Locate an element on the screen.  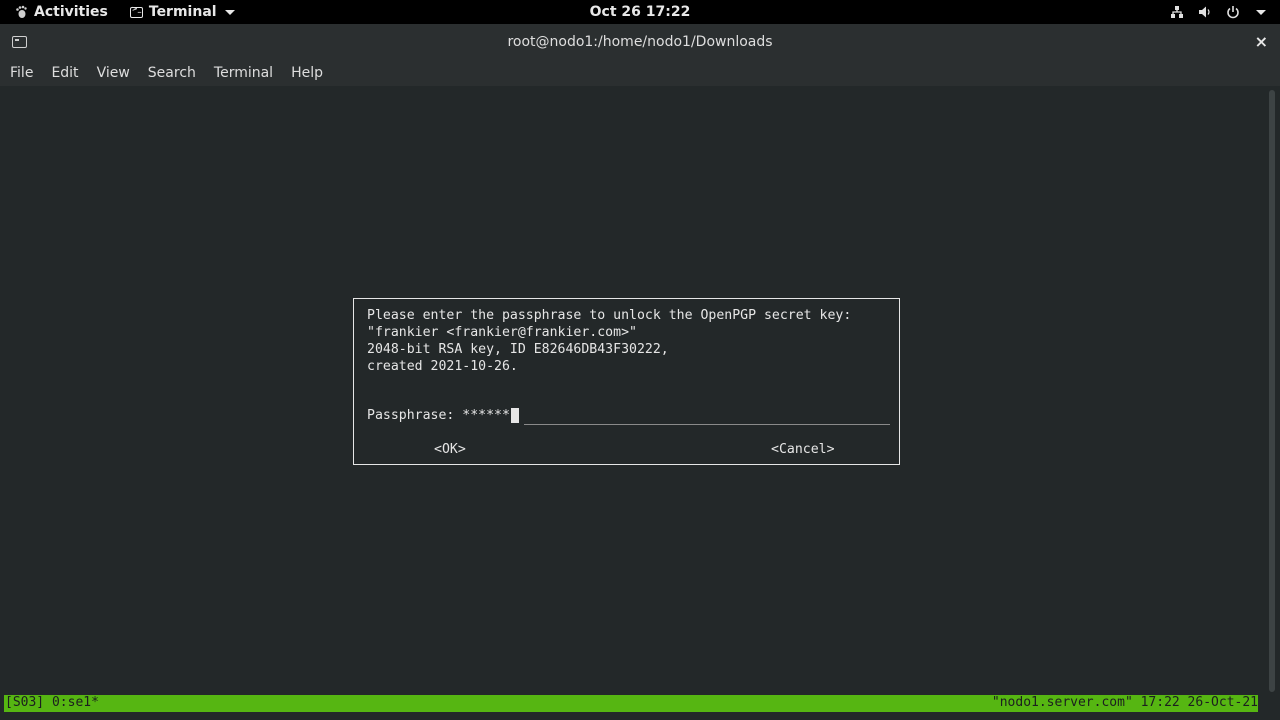
passphrase-field-underline is located at coordinates (707, 424).